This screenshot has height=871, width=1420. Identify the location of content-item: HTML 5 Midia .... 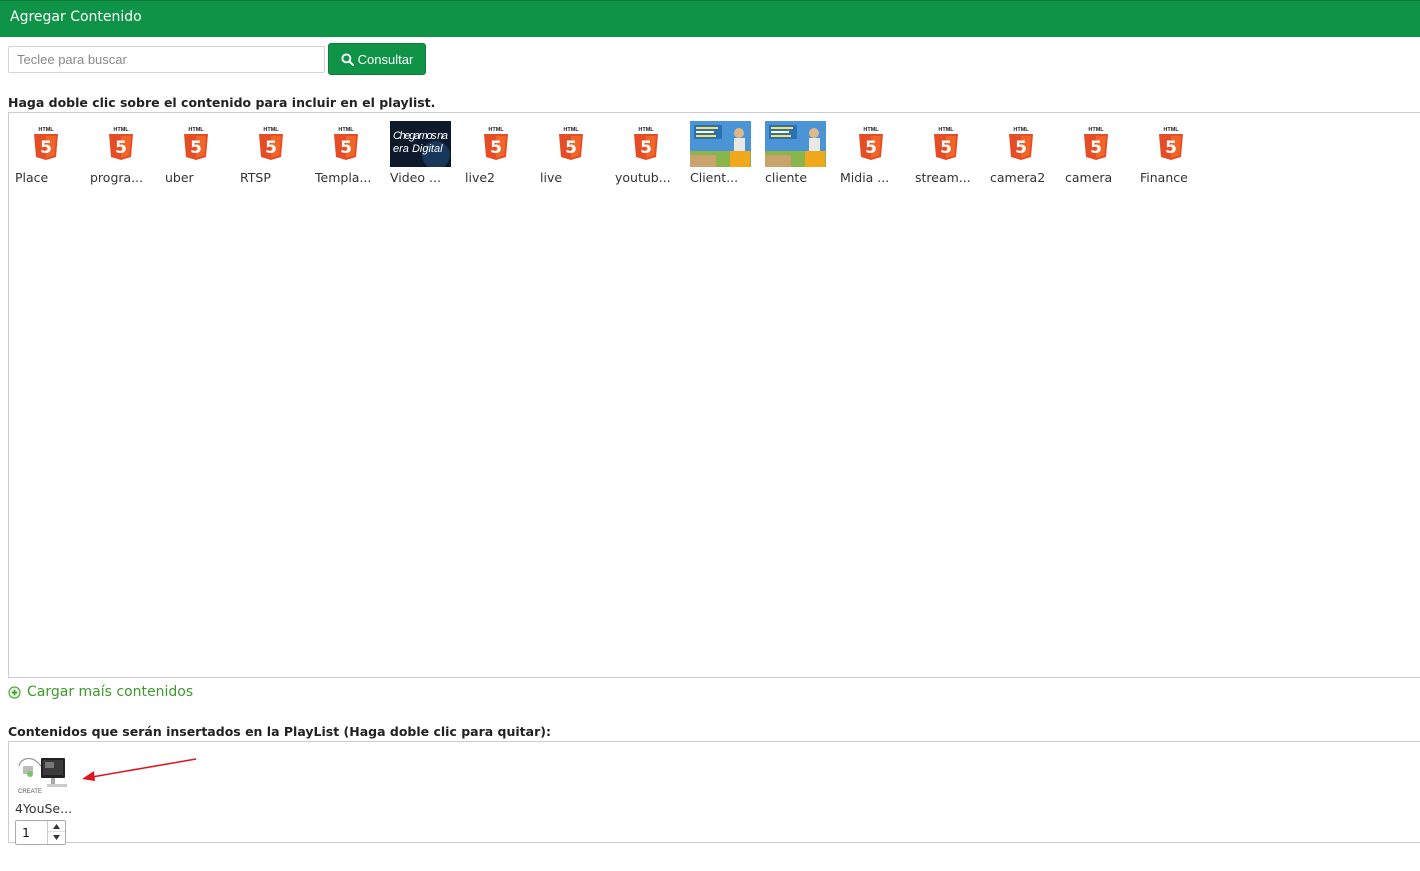
(875, 153).